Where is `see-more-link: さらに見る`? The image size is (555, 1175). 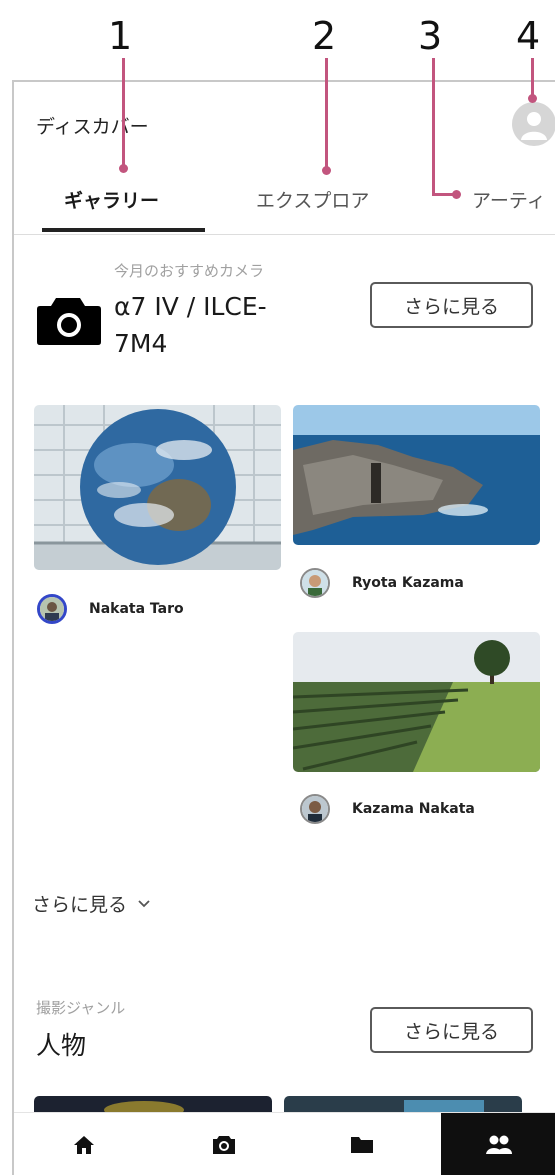 see-more-link: さらに見る is located at coordinates (91, 903).